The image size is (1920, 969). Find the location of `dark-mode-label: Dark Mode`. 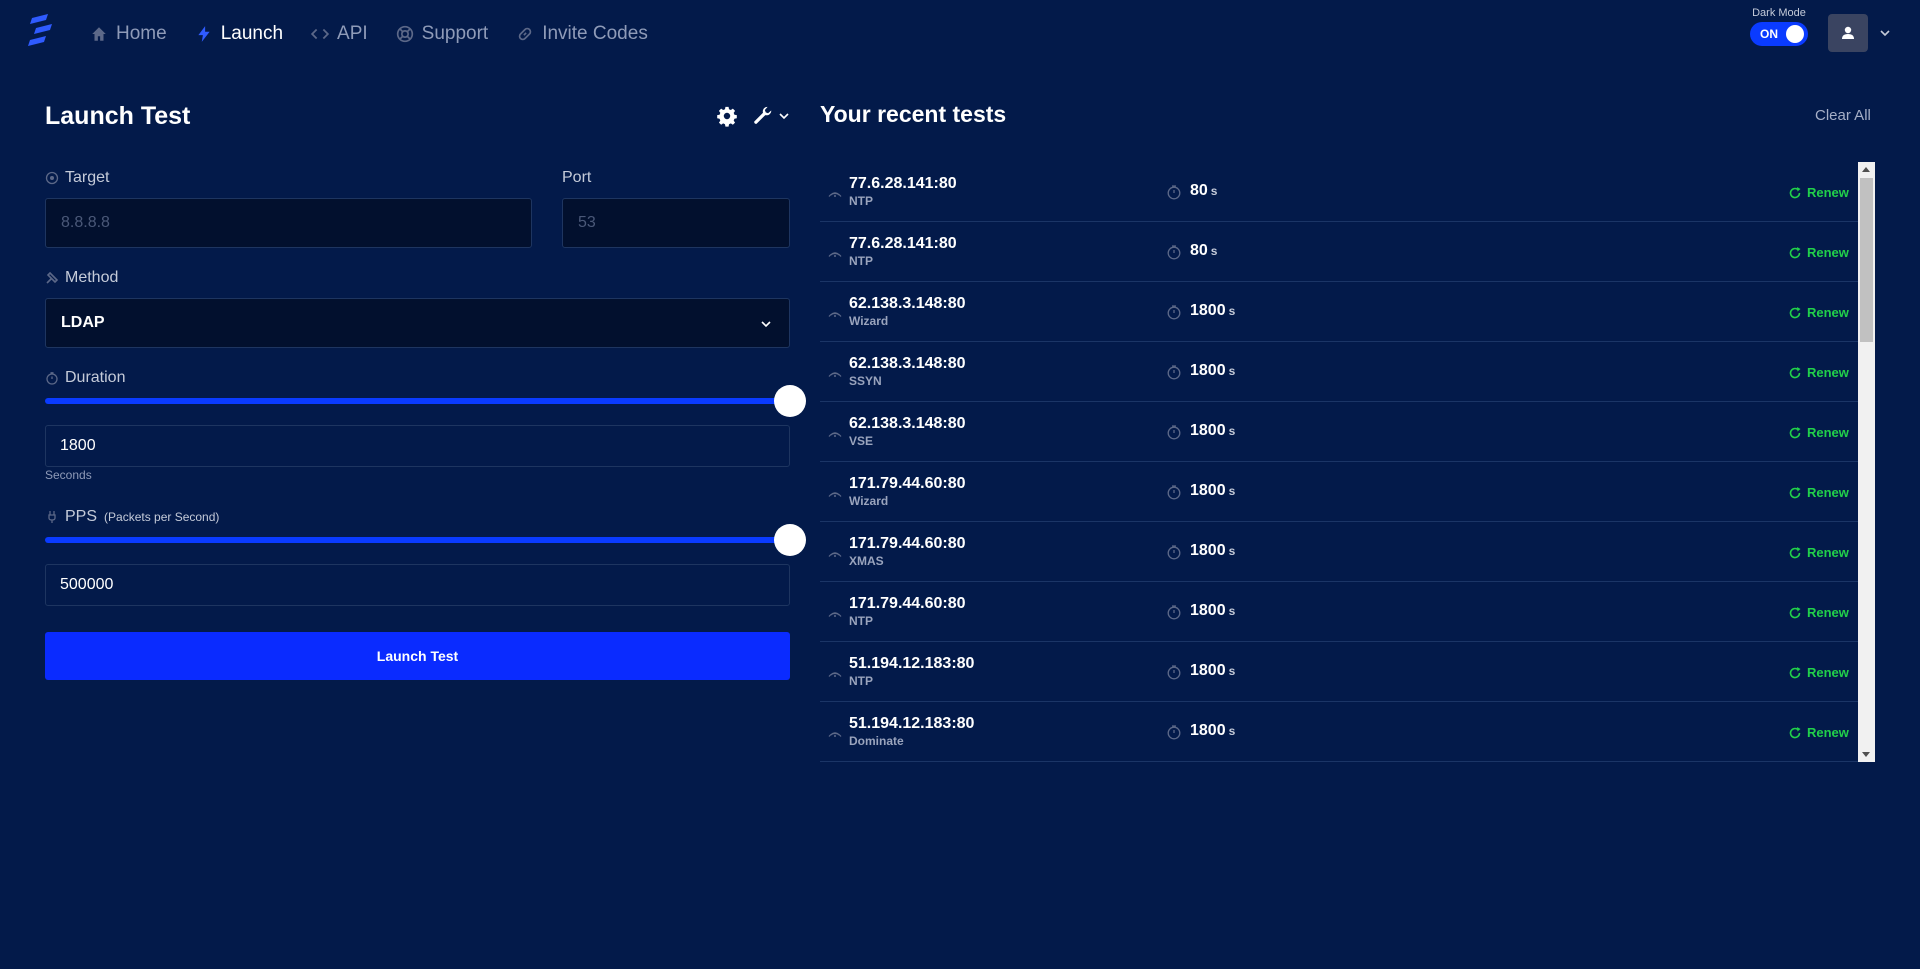

dark-mode-label: Dark Mode is located at coordinates (1779, 13).